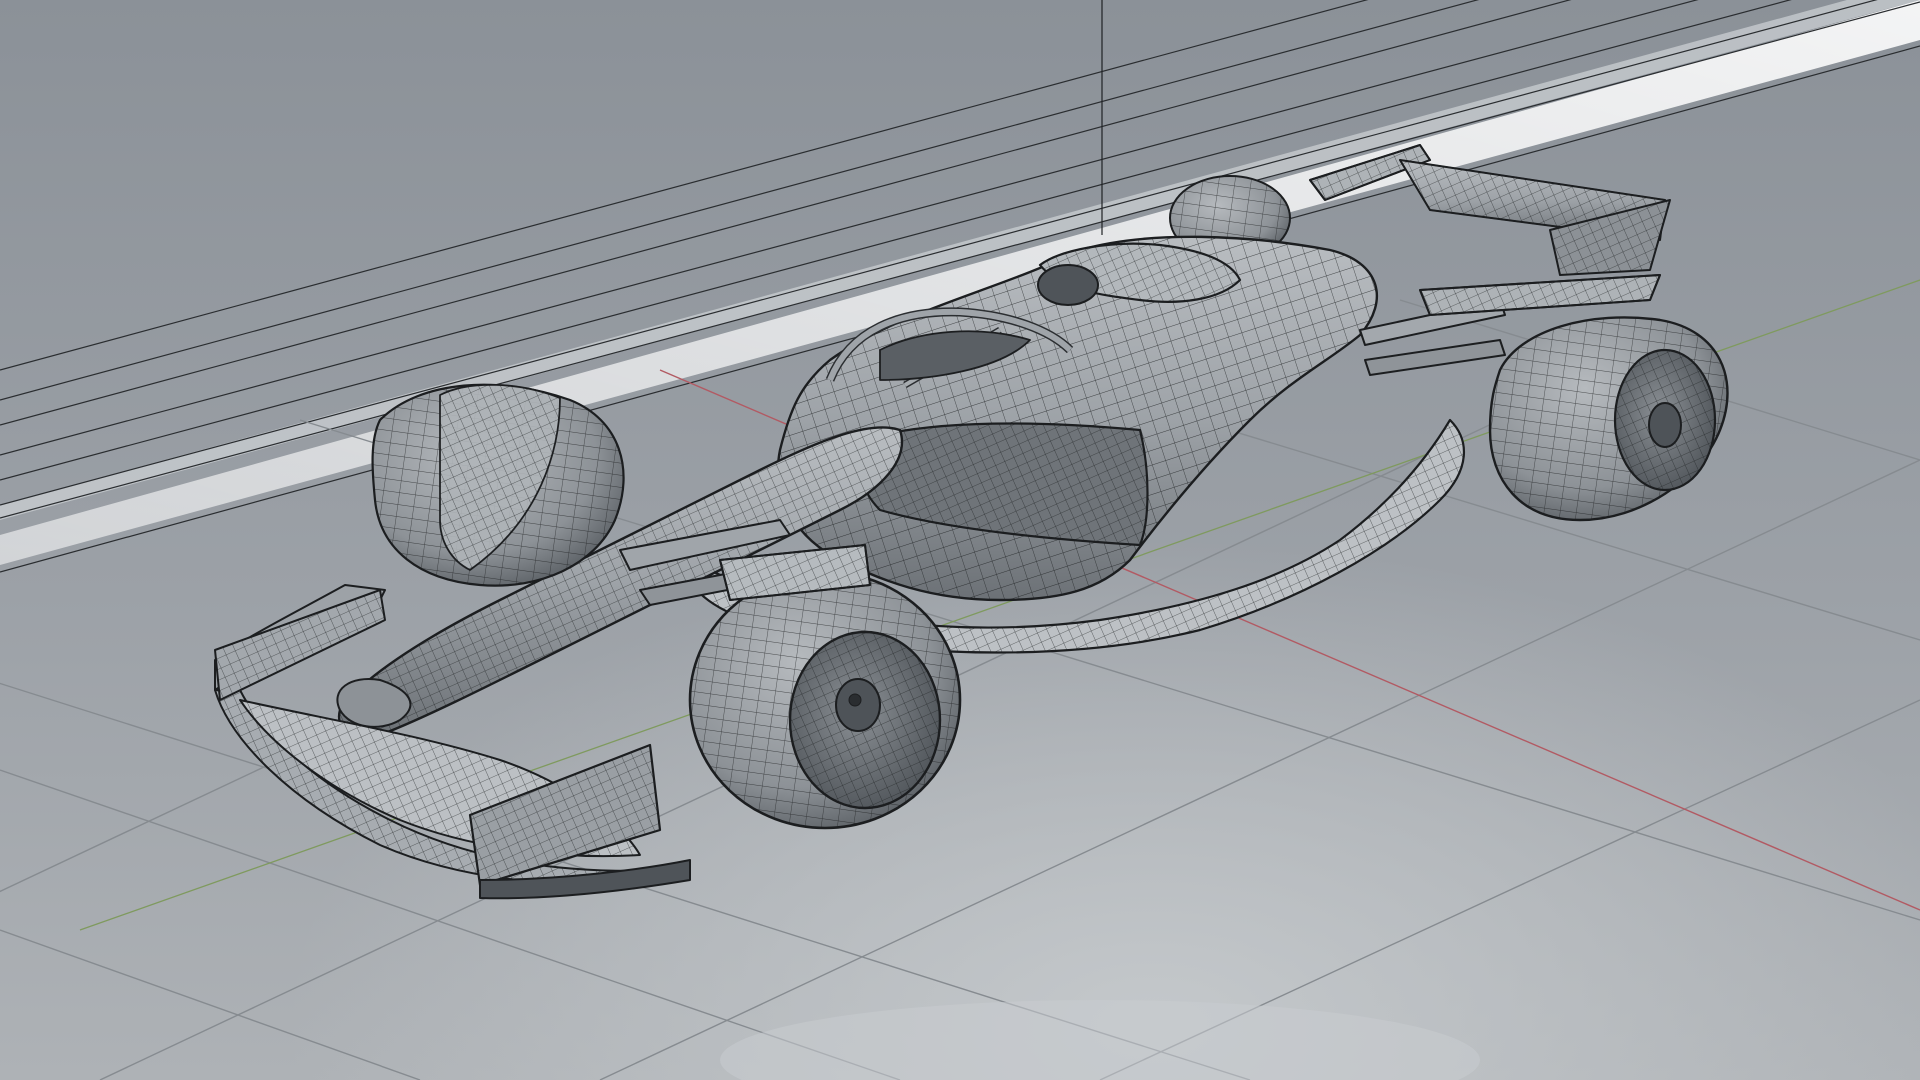 This screenshot has height=1080, width=1920. What do you see at coordinates (825, 700) in the screenshot?
I see `front-right-tyre` at bounding box center [825, 700].